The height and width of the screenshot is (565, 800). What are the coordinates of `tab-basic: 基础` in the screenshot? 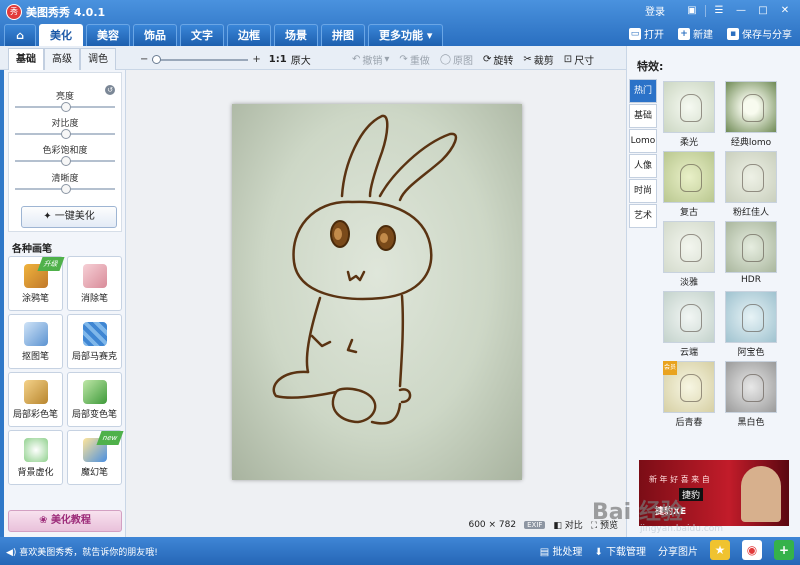 It's located at (26, 59).